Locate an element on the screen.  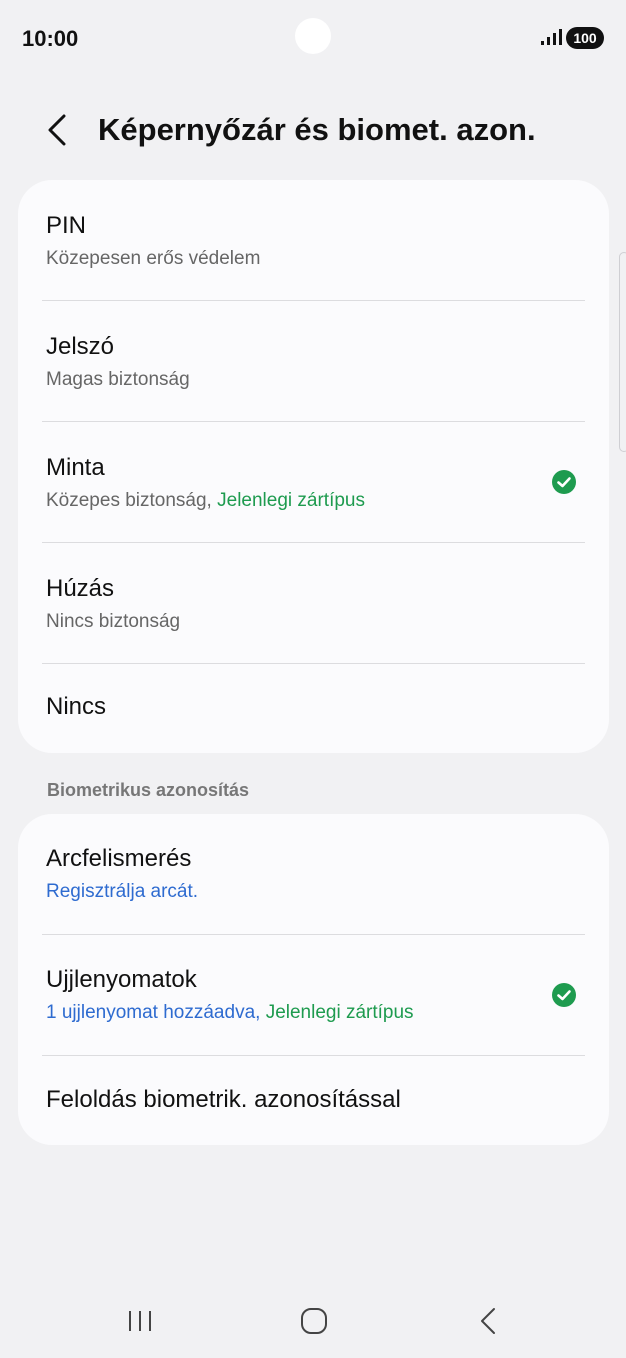
item-title: PIN is located at coordinates (66, 225).